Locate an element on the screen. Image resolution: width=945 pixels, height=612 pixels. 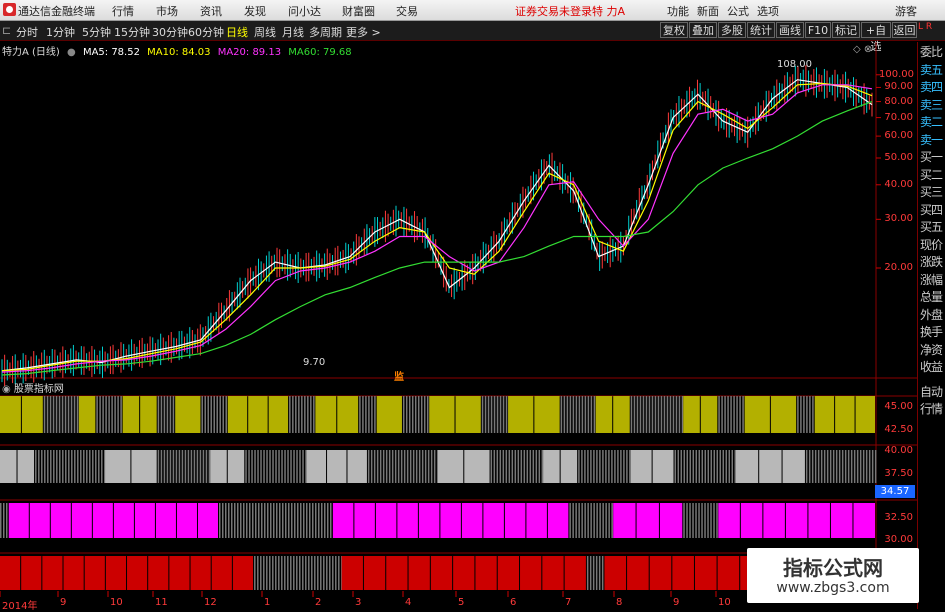
side-item: 换手 is located at coordinates (932, 332).